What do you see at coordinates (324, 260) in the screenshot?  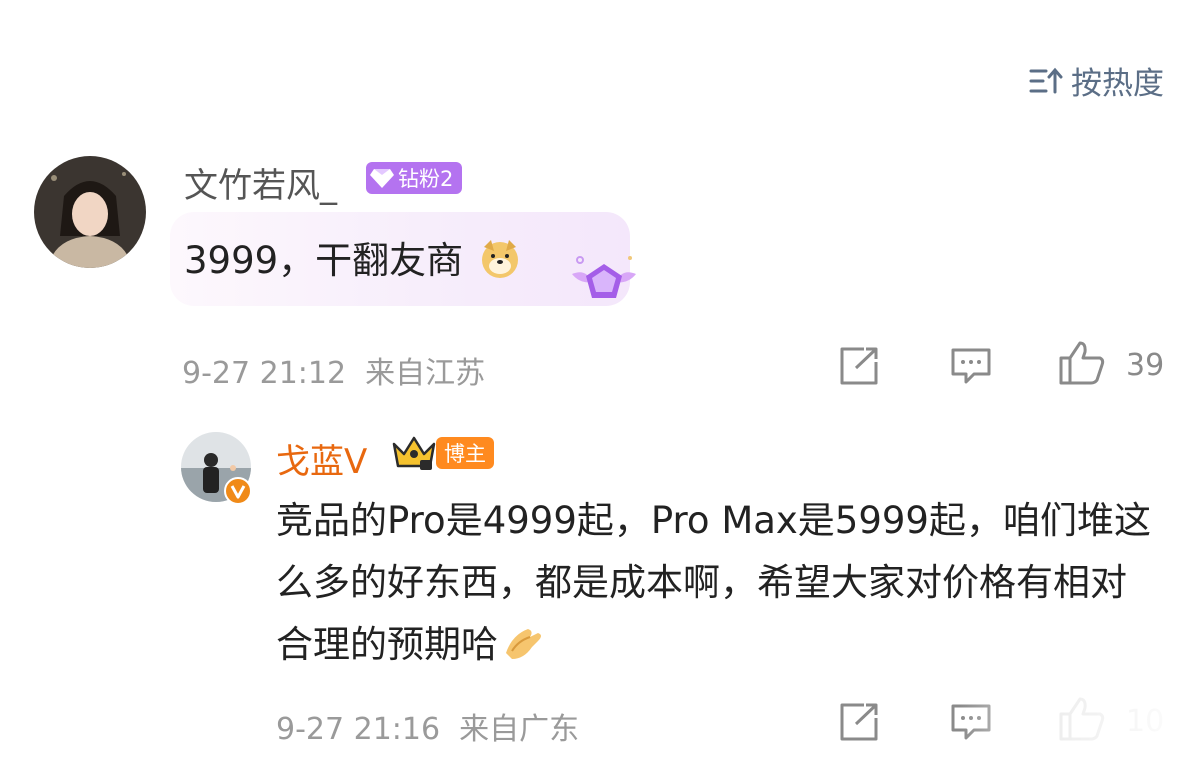 I see `comment-text: 3999，干翻友商` at bounding box center [324, 260].